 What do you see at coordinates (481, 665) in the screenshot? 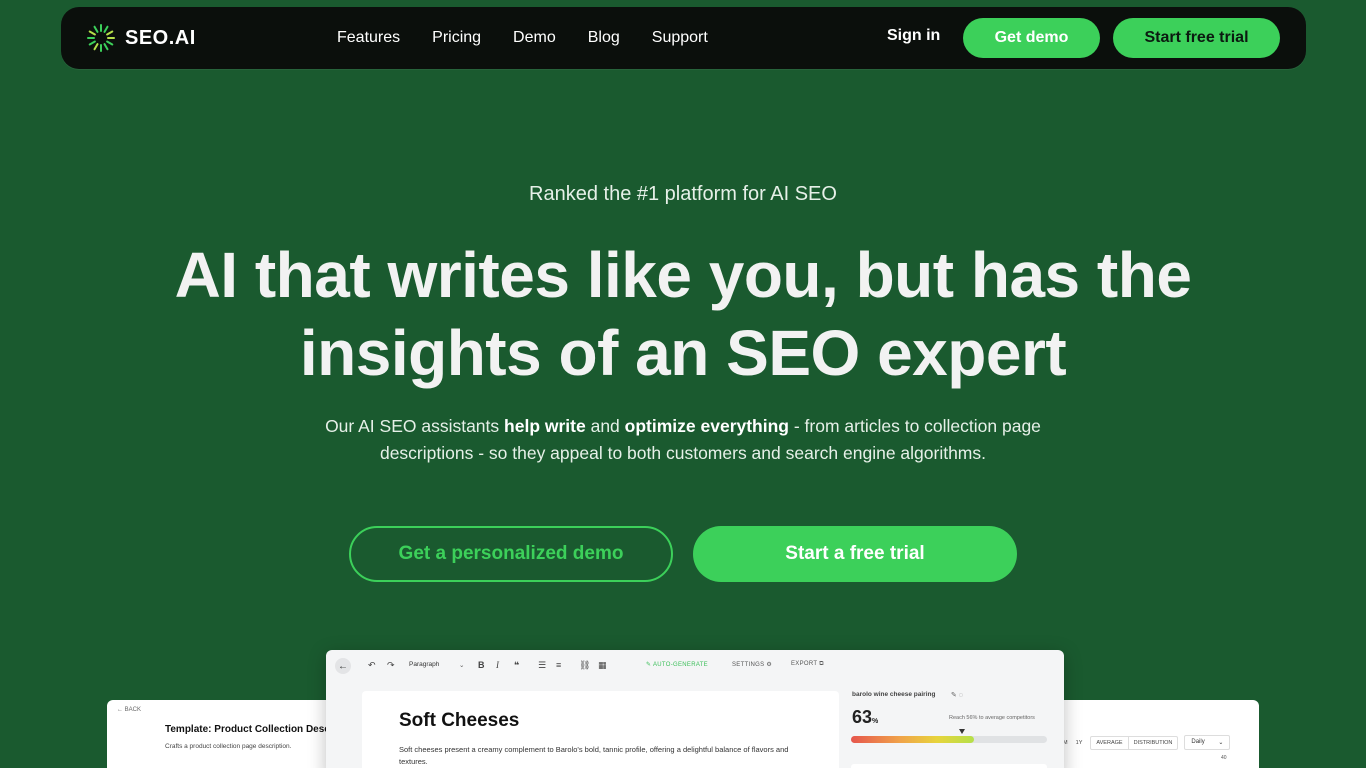
I see `bold-icon: B` at bounding box center [481, 665].